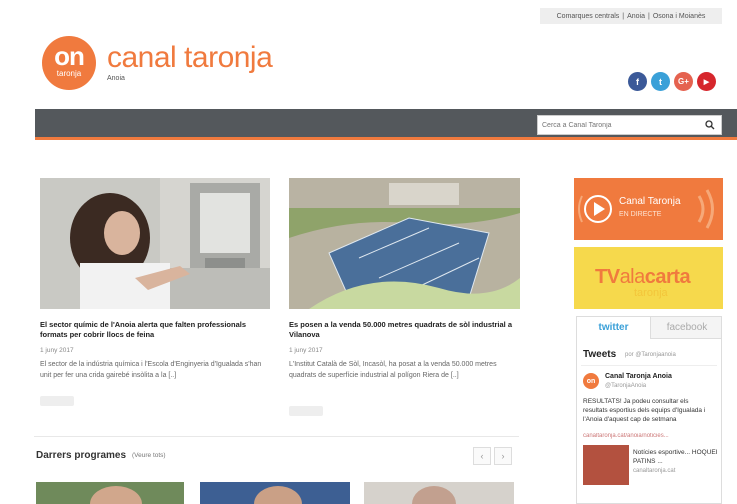 The width and height of the screenshot is (737, 504). Describe the element at coordinates (64, 15) in the screenshot. I see `nav-item-noticies: Notícies ▾` at that location.